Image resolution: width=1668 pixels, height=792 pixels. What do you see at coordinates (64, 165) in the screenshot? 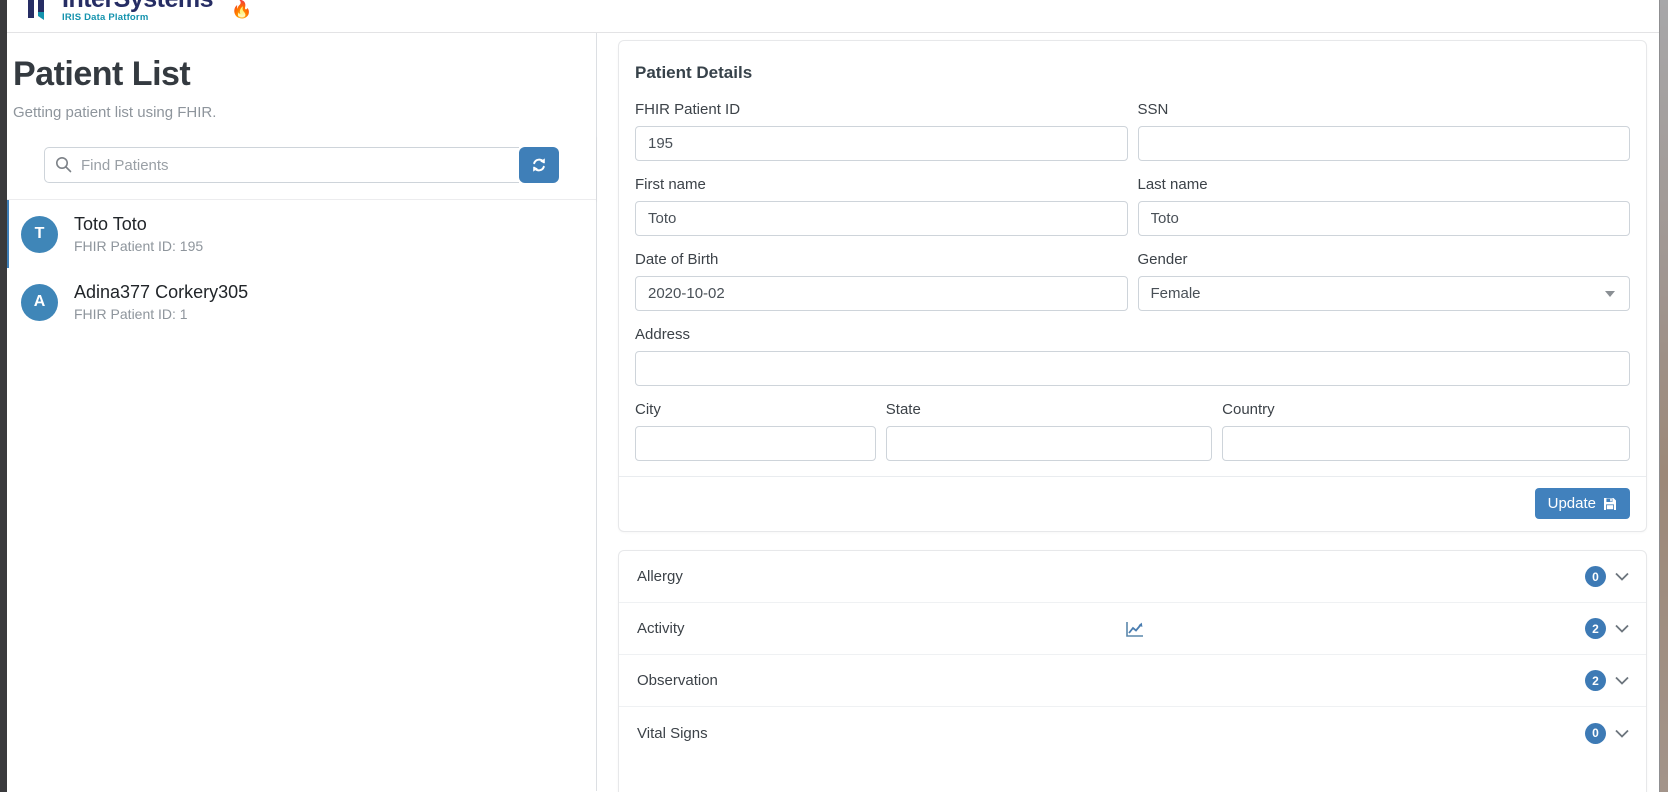
I see `search-icon` at bounding box center [64, 165].